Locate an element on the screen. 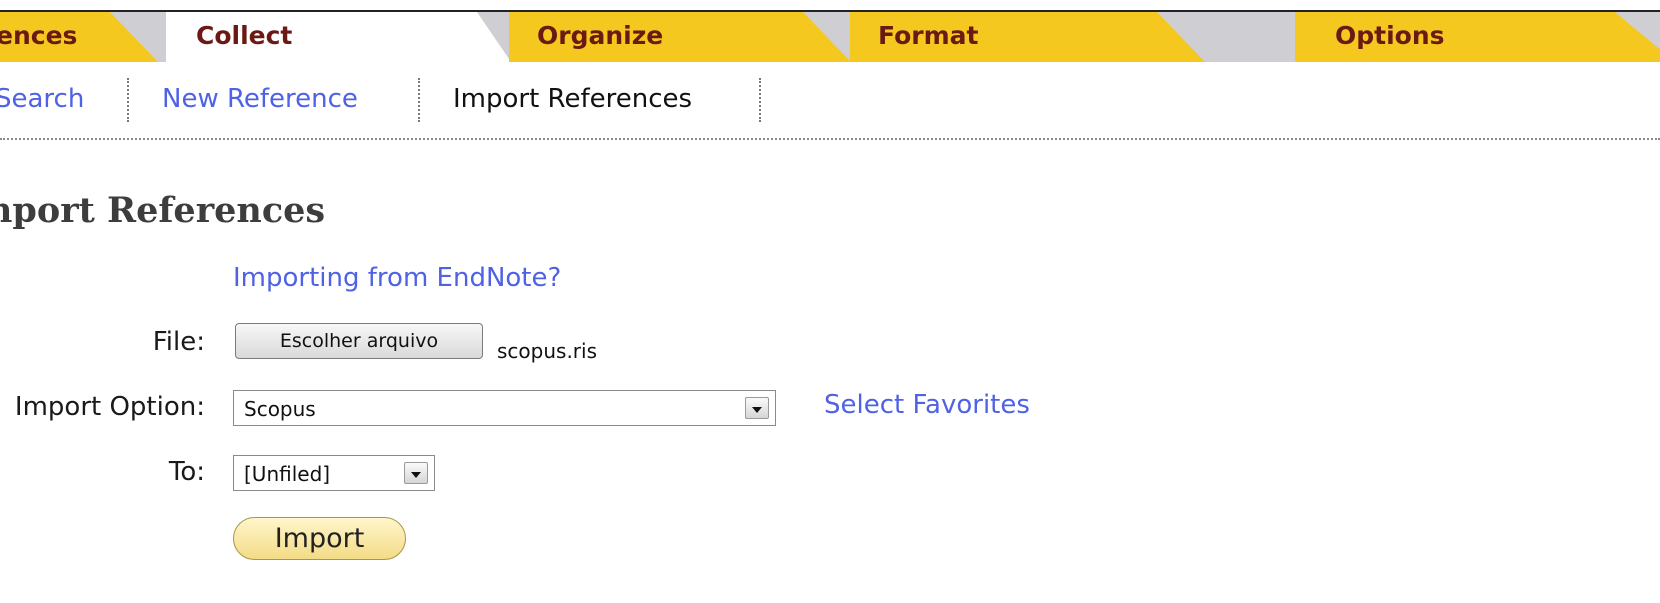  tab-collect-label: Collect is located at coordinates (244, 35).